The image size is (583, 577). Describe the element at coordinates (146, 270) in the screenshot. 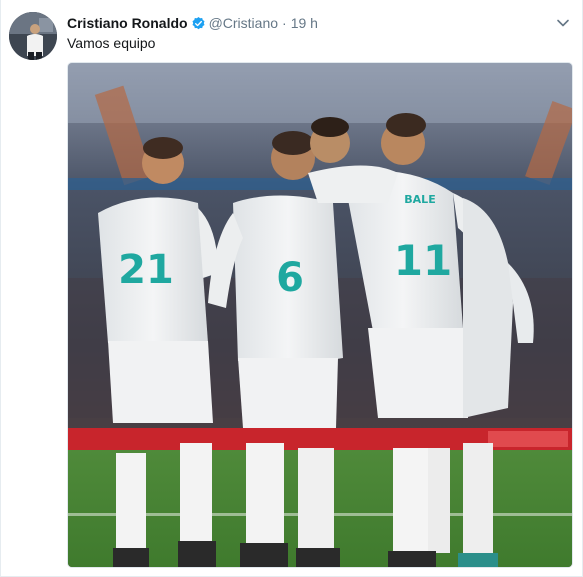

I see `jersey-number-21: 21` at that location.